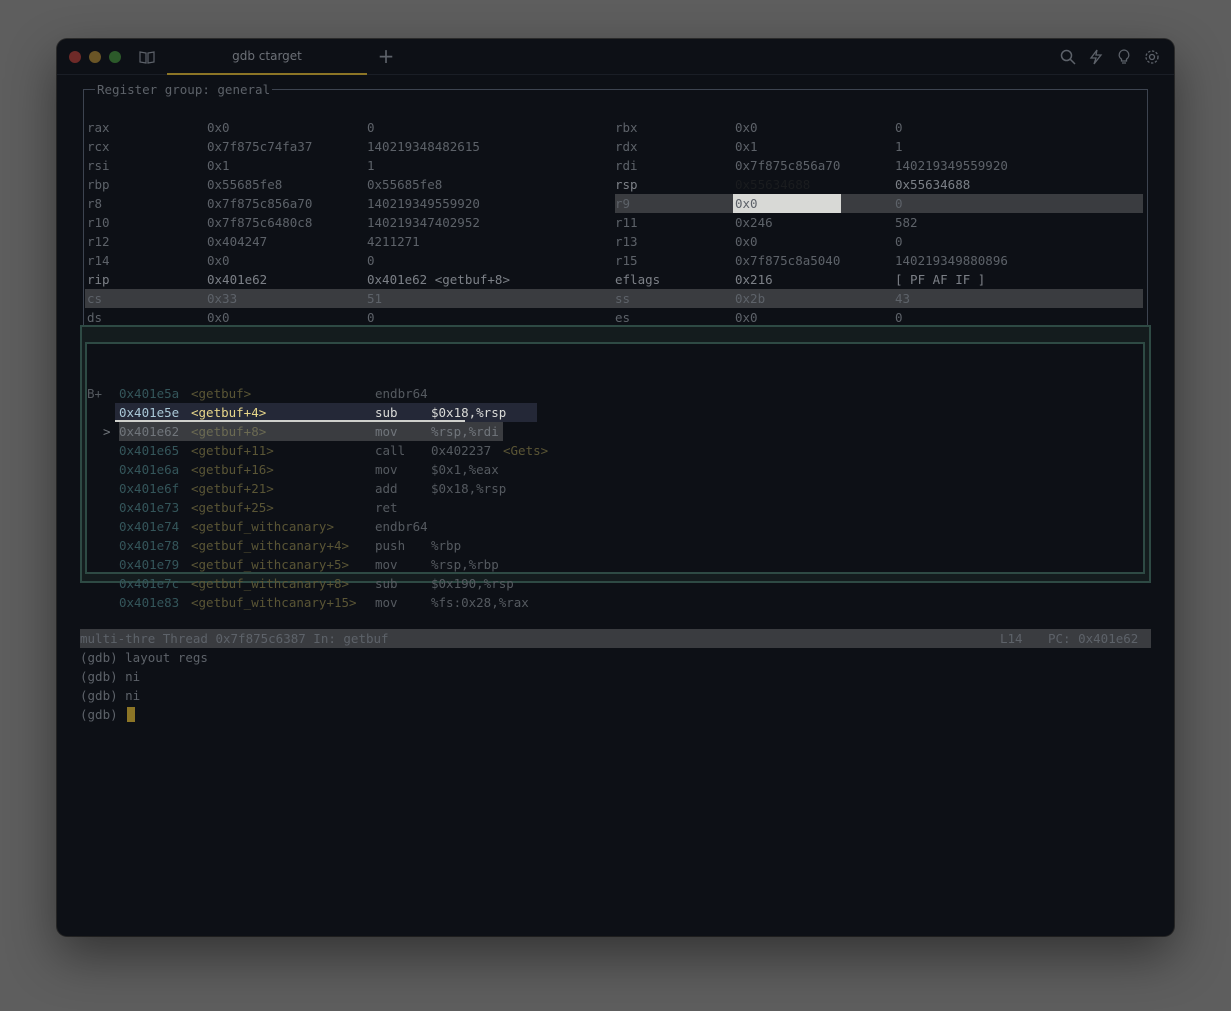 The width and height of the screenshot is (1231, 1011). Describe the element at coordinates (222, 298) in the screenshot. I see `register-hex: 0x33` at that location.